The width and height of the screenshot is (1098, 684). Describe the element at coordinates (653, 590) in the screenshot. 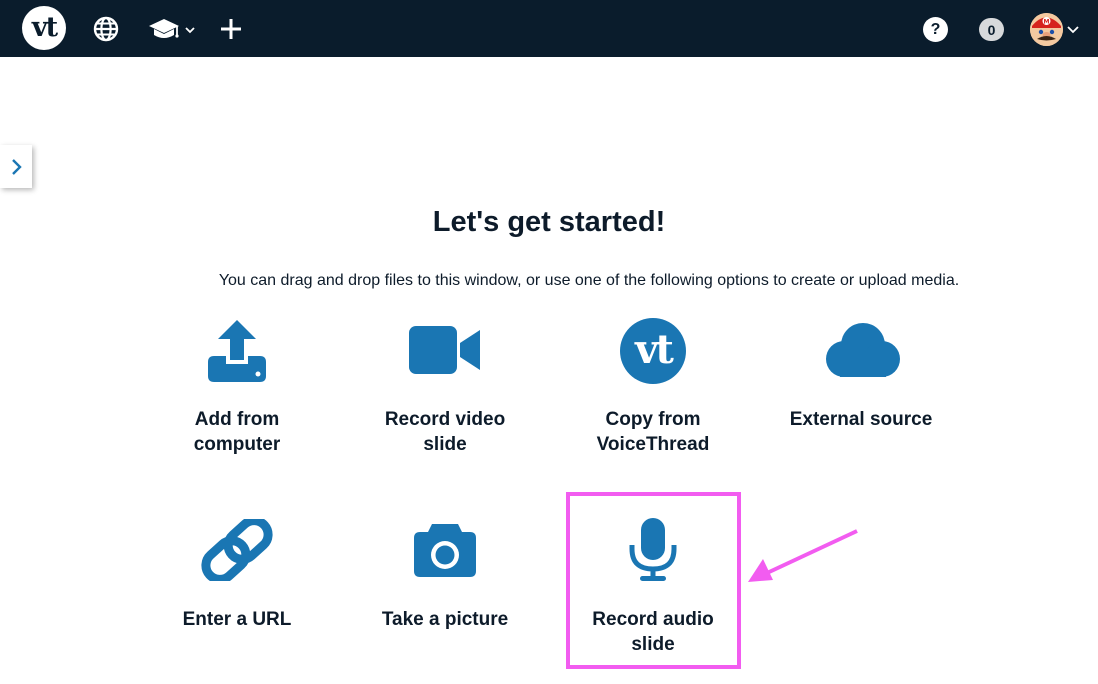

I see `record-audio-slide-button: Record audio slide` at that location.